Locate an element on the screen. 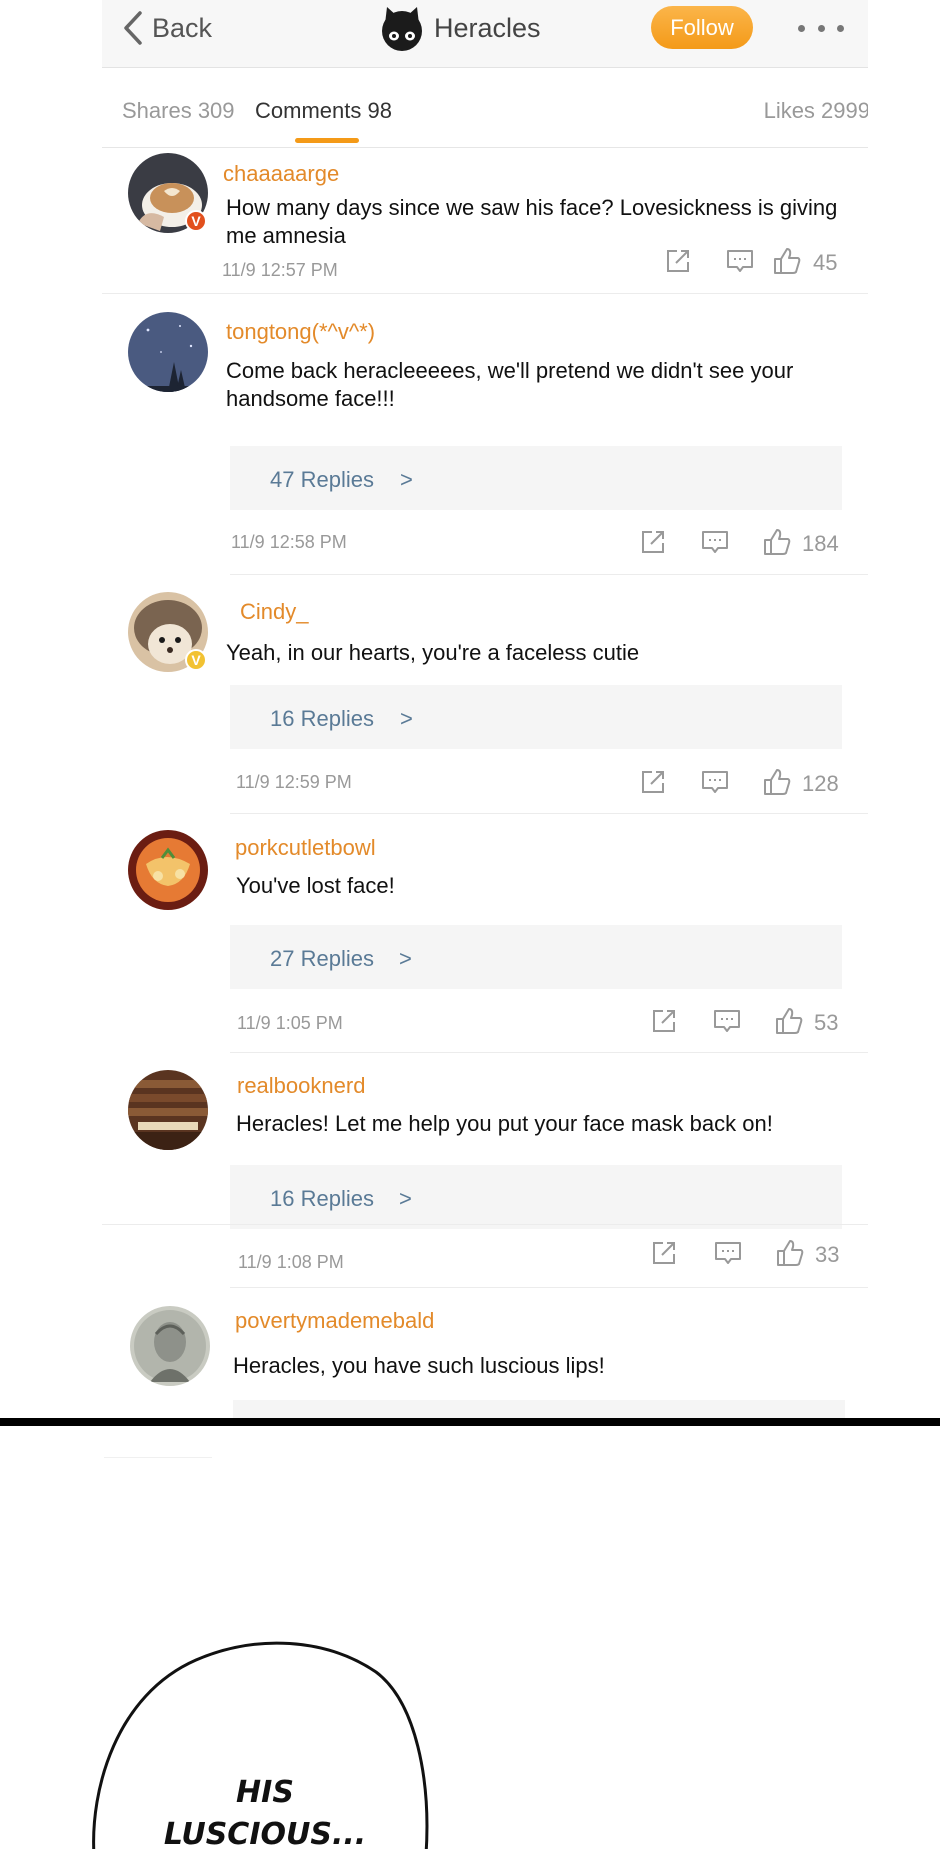 The image size is (940, 1849). comment-text: Heracles, you have such luscious lips! is located at coordinates (419, 1365).